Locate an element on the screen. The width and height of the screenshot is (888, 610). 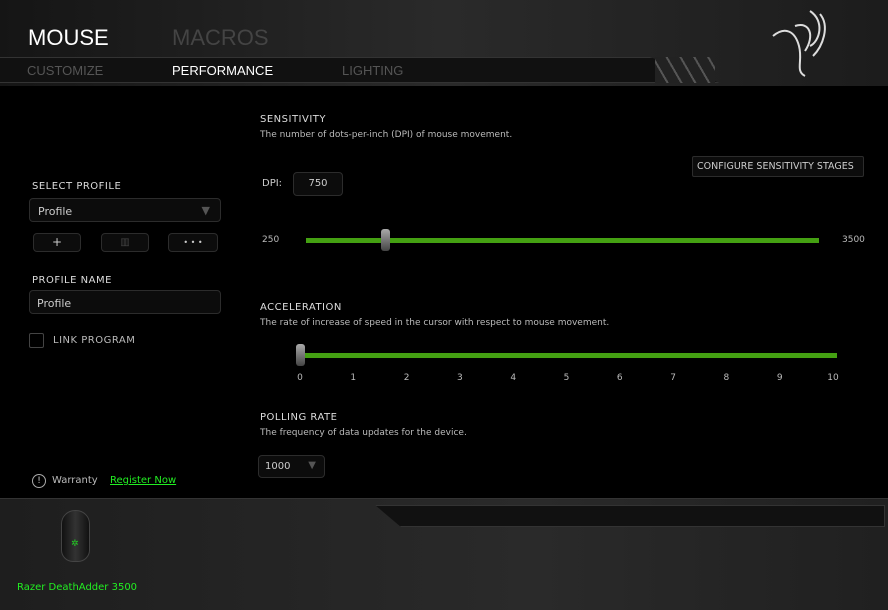
subtab-lighting: LIGHTING is located at coordinates (372, 70).